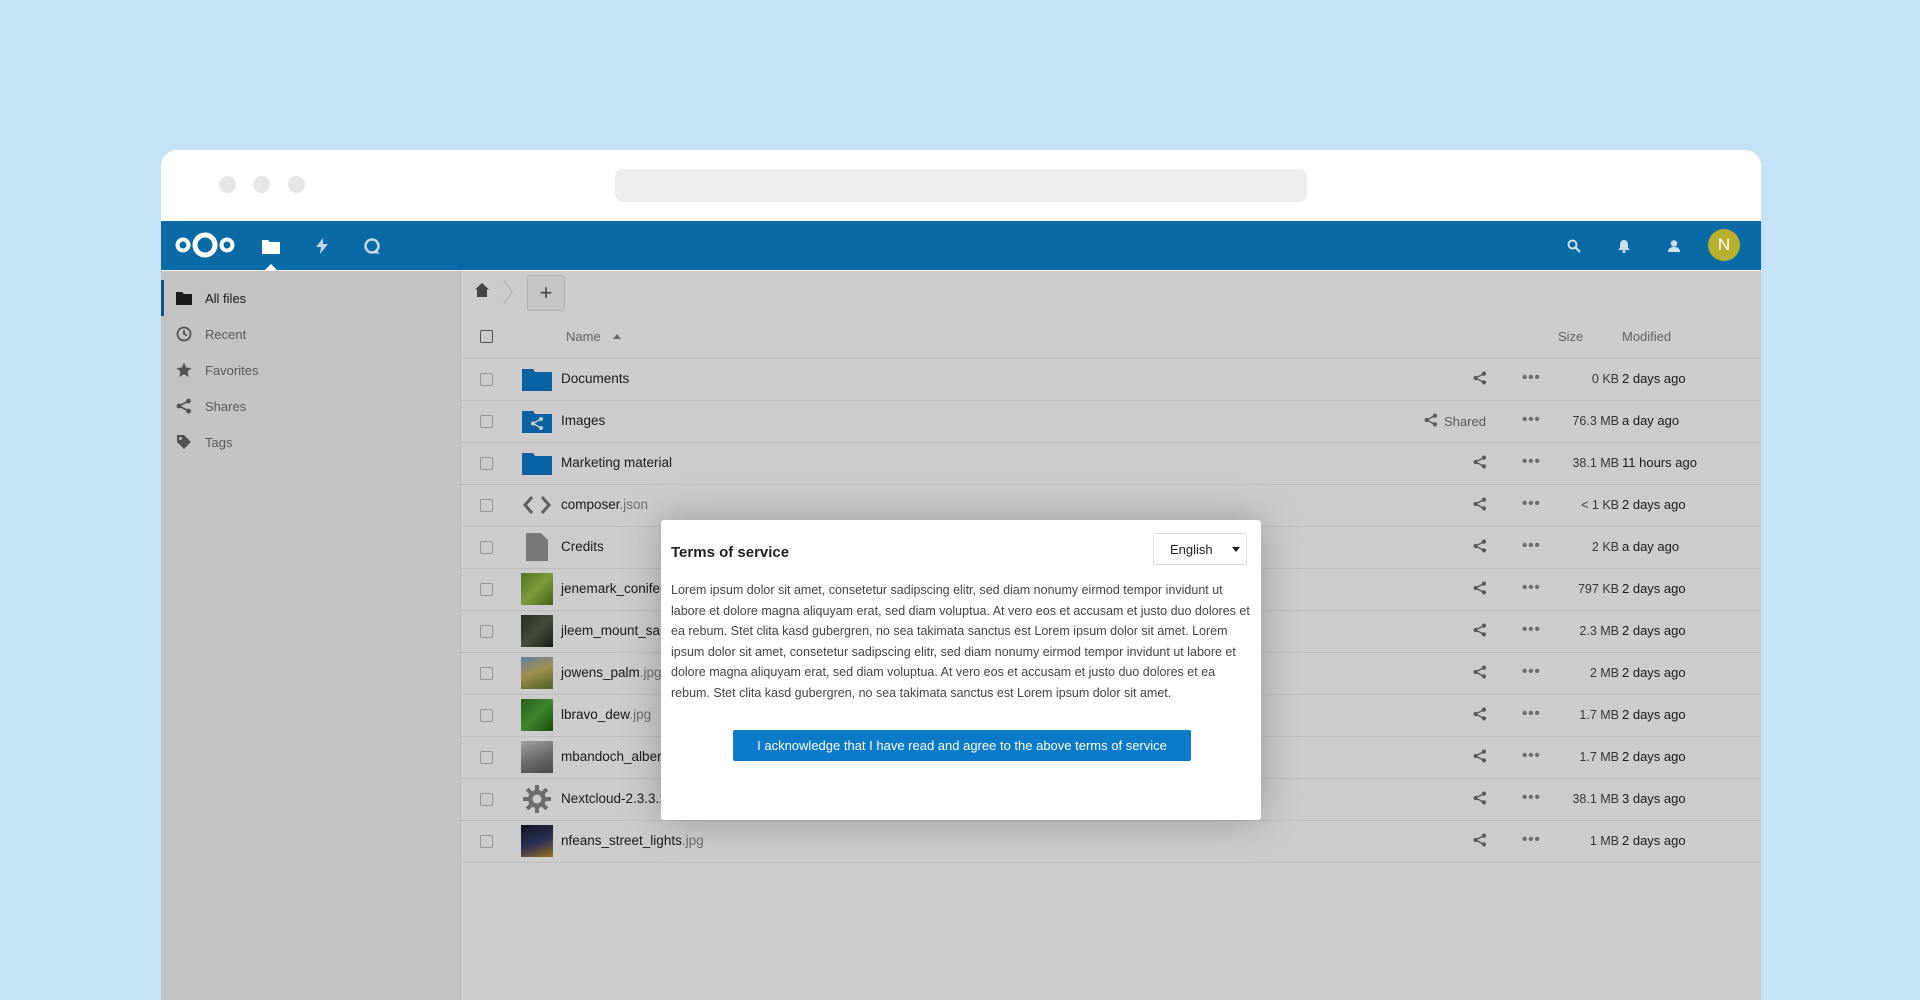  I want to click on chevron-down-icon, so click(1236, 549).